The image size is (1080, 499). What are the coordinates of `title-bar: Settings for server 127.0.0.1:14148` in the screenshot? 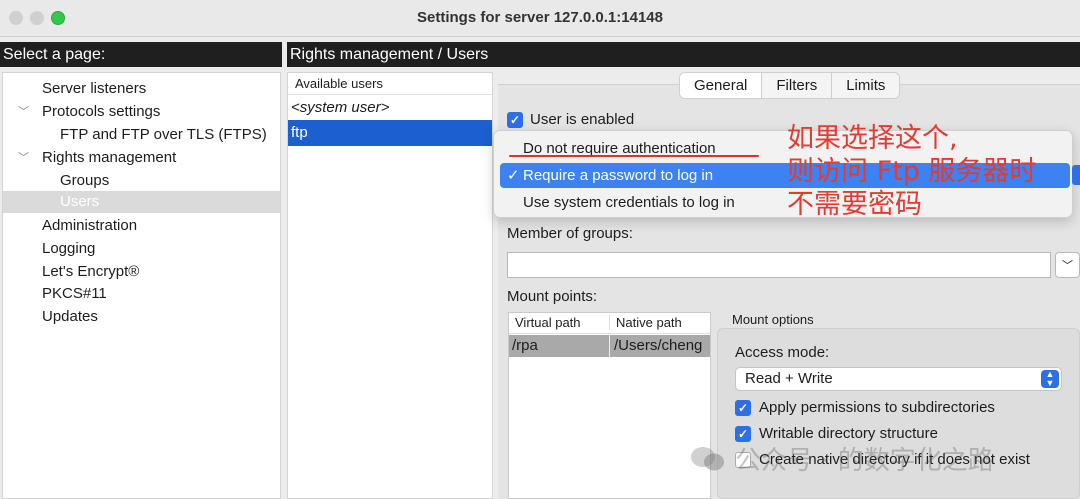 It's located at (540, 18).